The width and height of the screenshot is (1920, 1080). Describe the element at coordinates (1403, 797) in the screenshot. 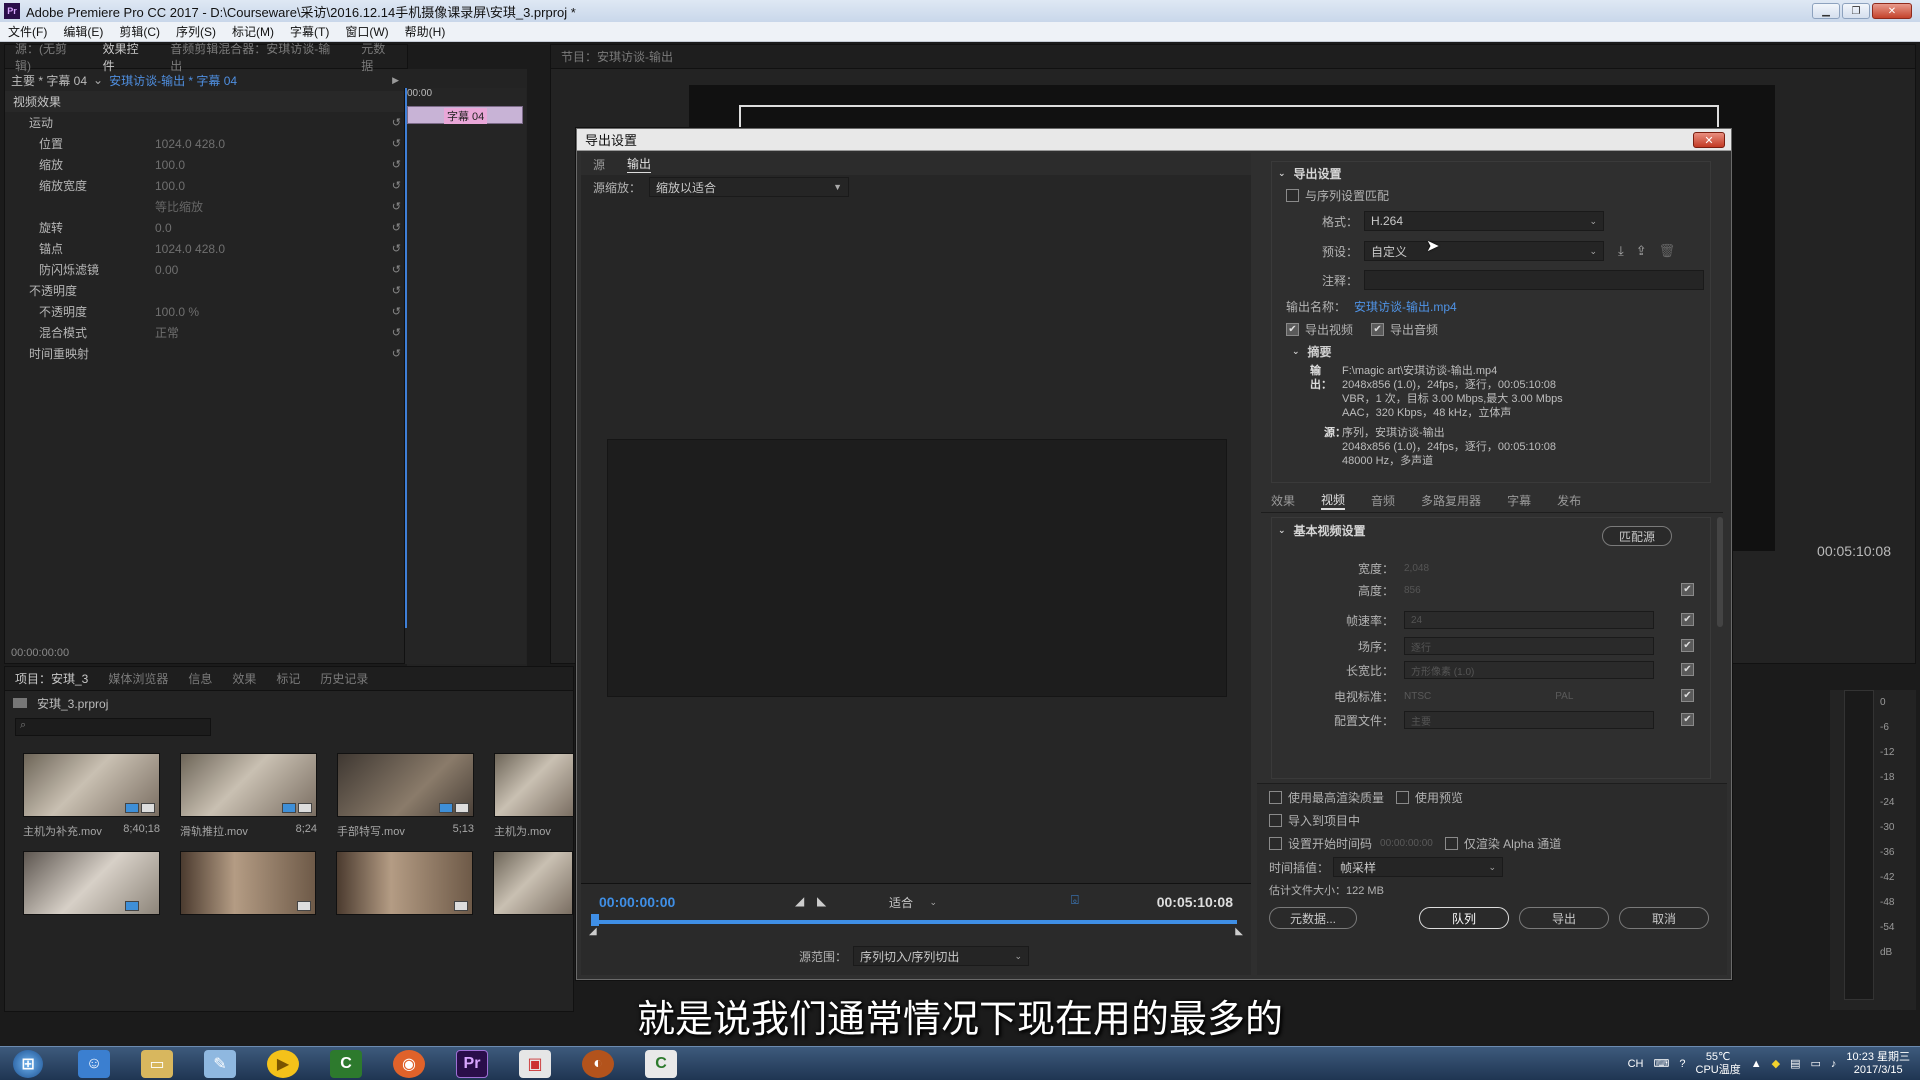

I see `use-previews-checkbox` at that location.